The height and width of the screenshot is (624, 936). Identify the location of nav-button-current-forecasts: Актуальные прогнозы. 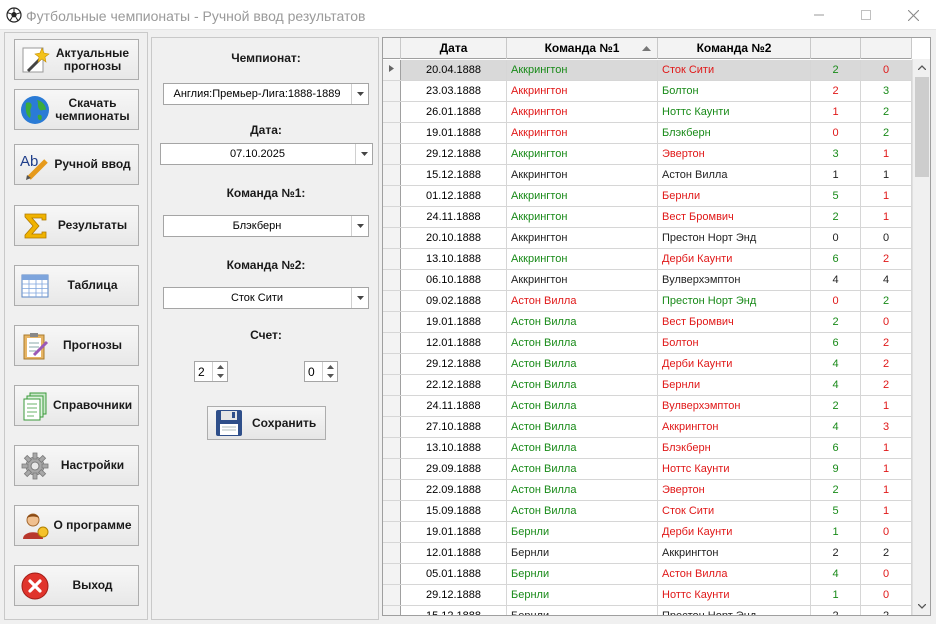
(76, 59).